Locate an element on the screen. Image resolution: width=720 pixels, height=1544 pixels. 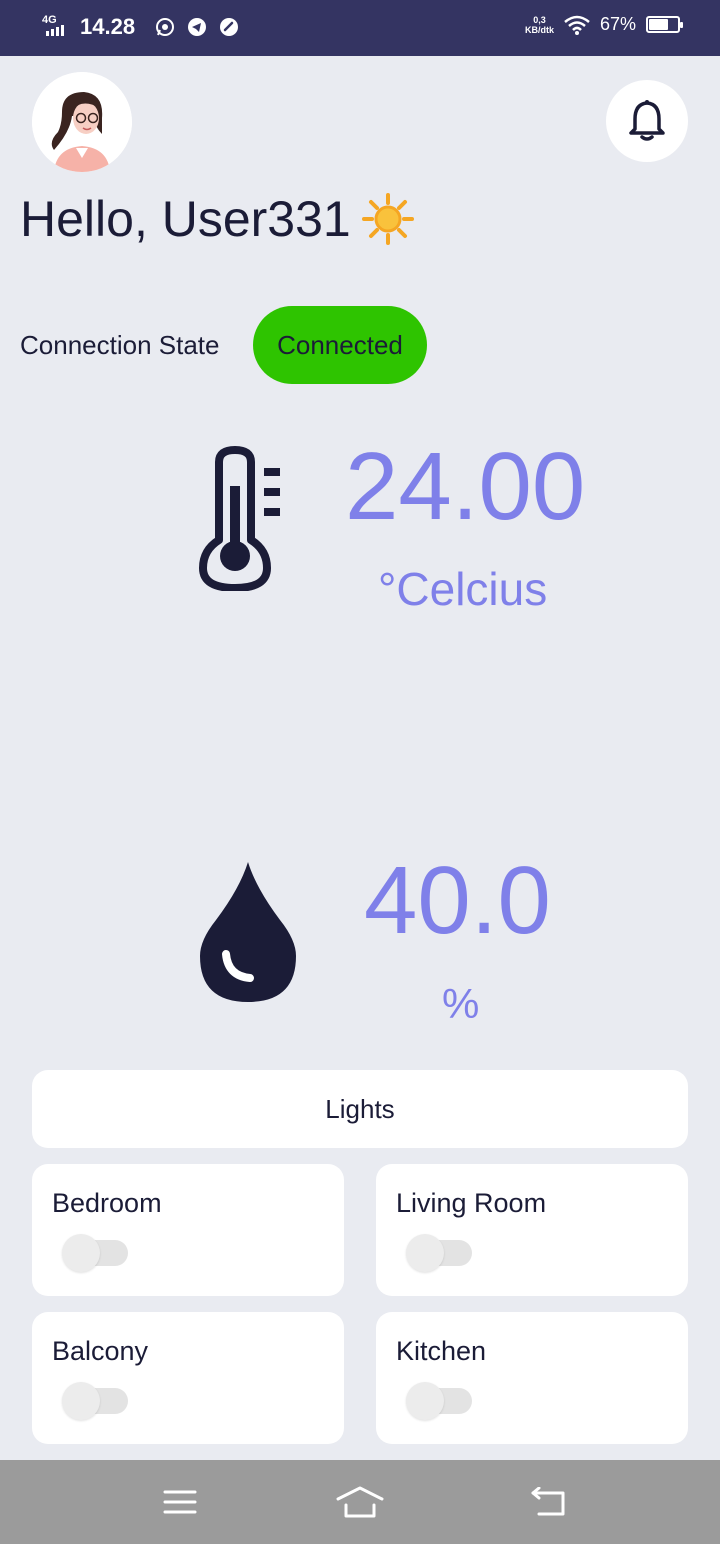
greeting: Hello, User331 is located at coordinates (217, 219).